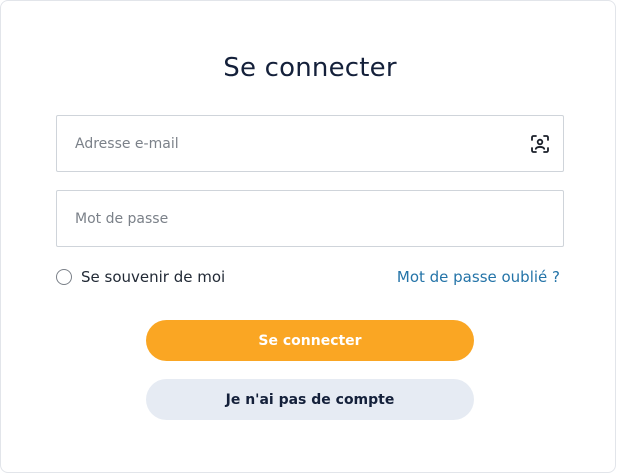  I want to click on email-field-container, so click(310, 143).